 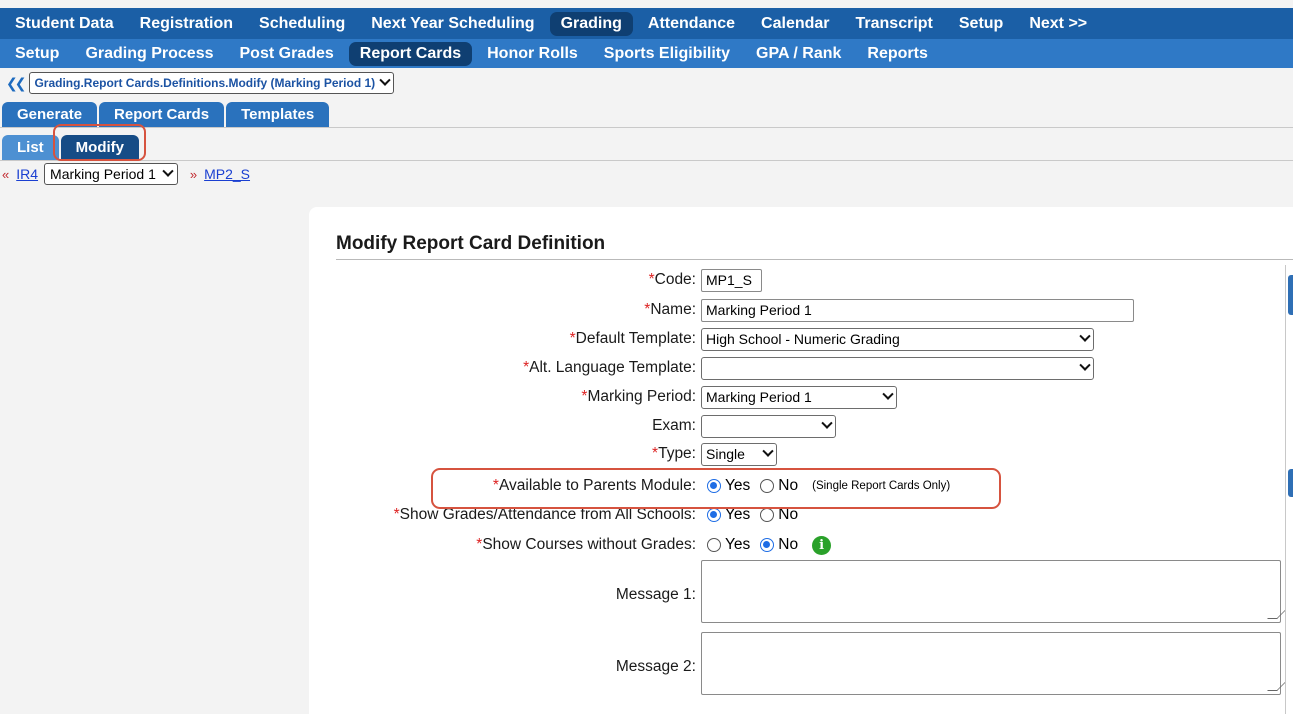 I want to click on row-type: *Type: Single, so click(x=801, y=454).